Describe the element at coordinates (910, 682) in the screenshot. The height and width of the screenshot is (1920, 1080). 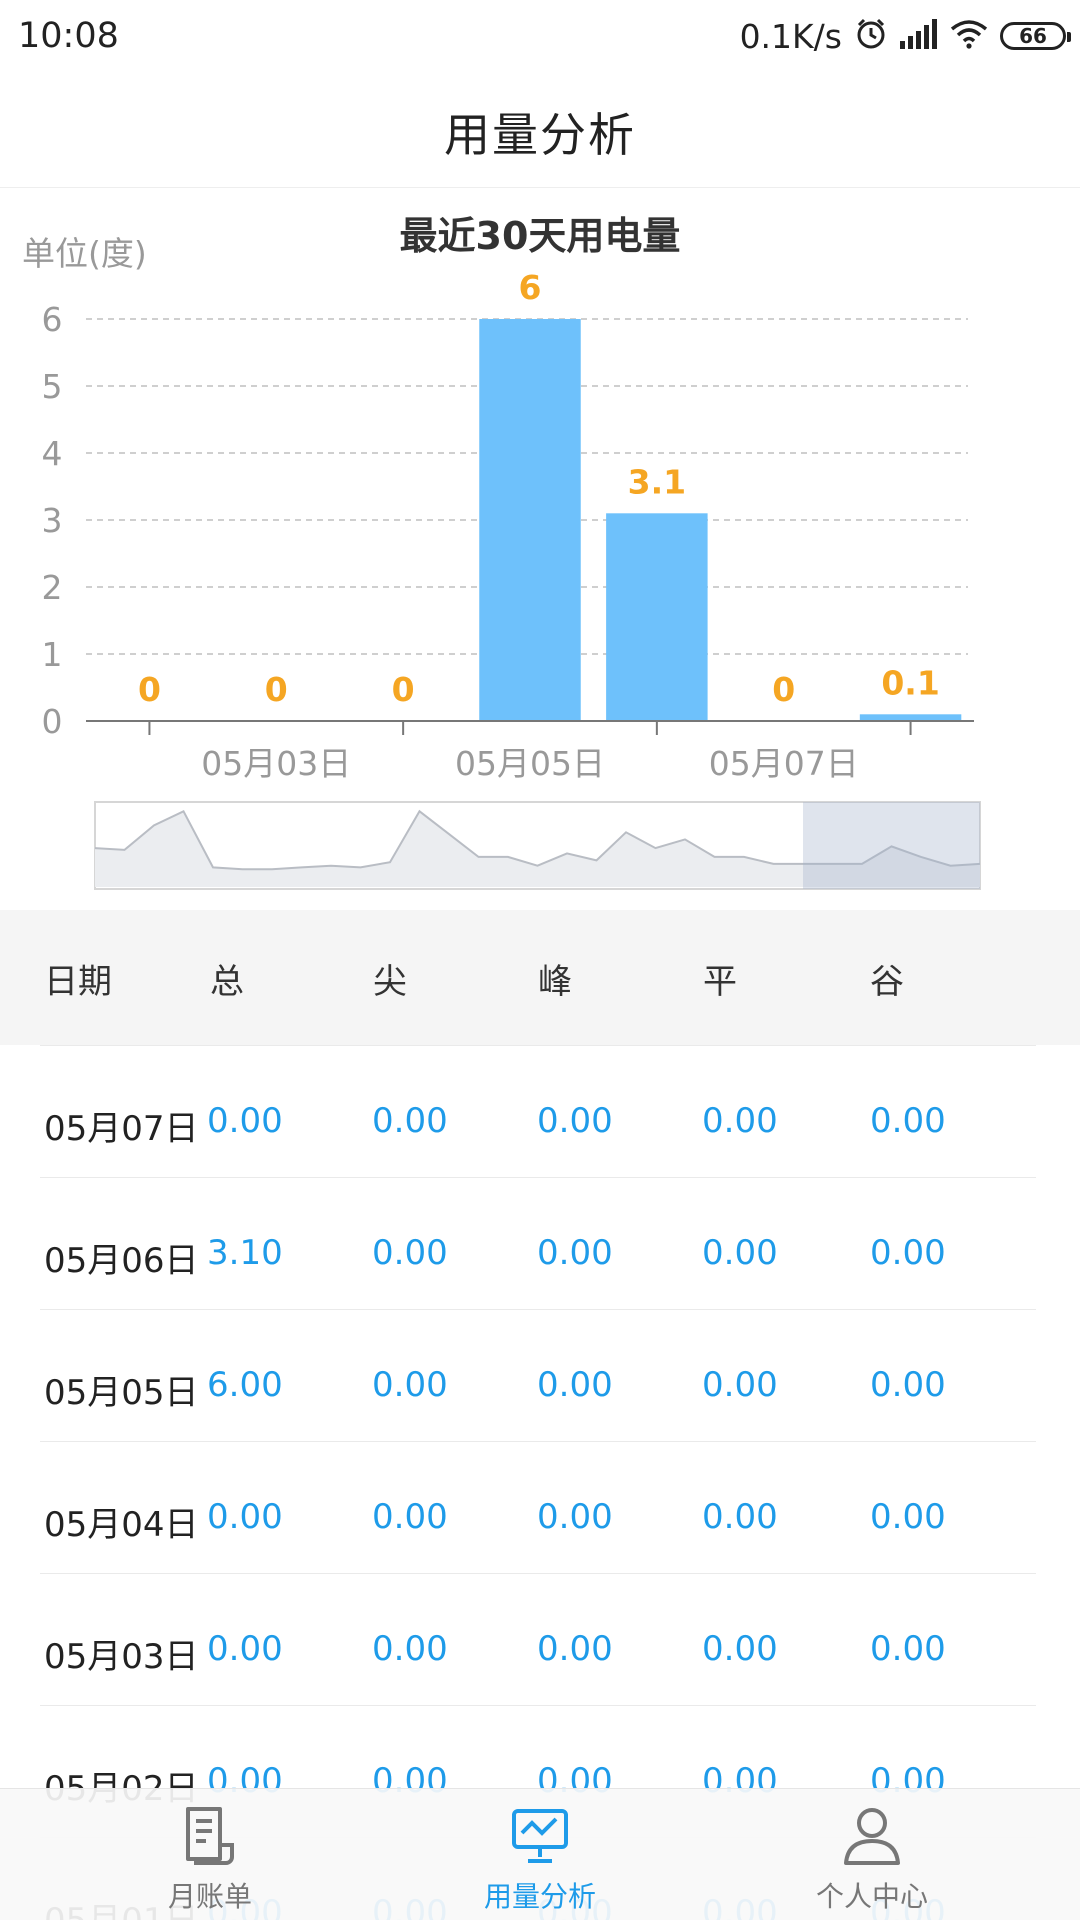
I see `bar-value-label: 0.1` at that location.